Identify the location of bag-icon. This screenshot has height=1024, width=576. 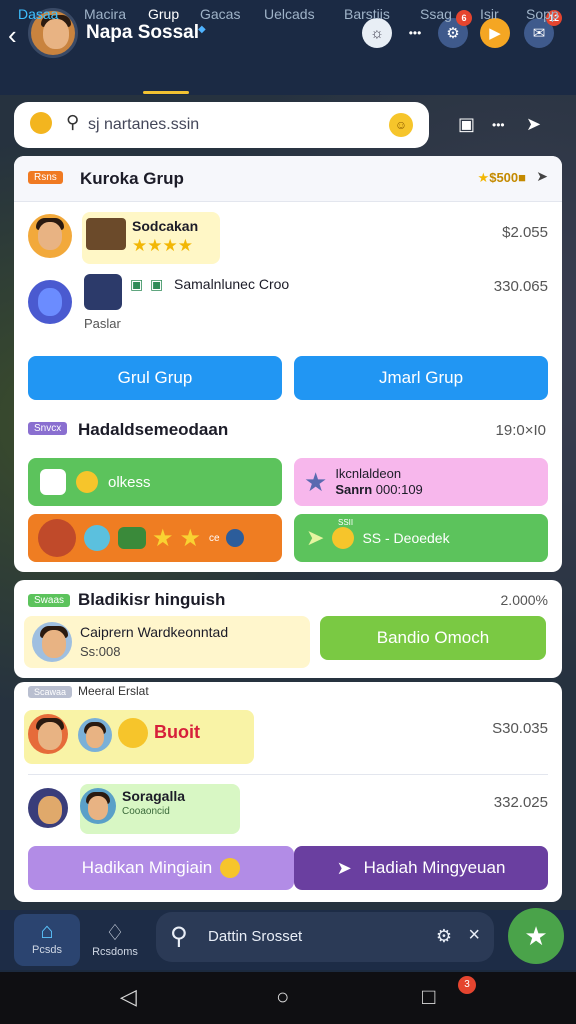
(132, 538).